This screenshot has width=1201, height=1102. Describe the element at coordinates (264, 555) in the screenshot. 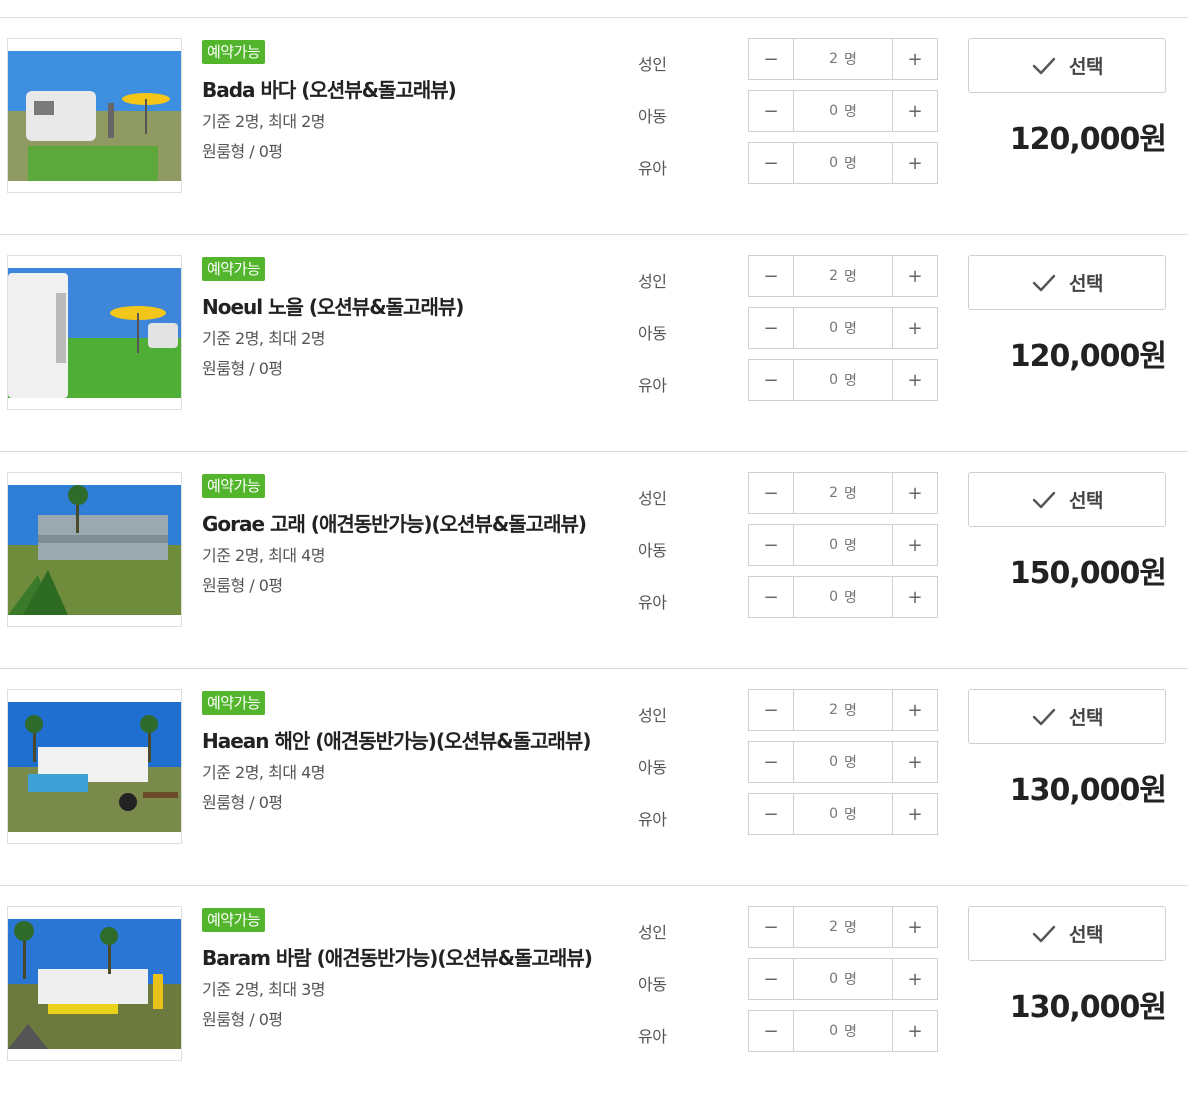

I see `room-capacity: 기준 2명, 최대 4명` at that location.